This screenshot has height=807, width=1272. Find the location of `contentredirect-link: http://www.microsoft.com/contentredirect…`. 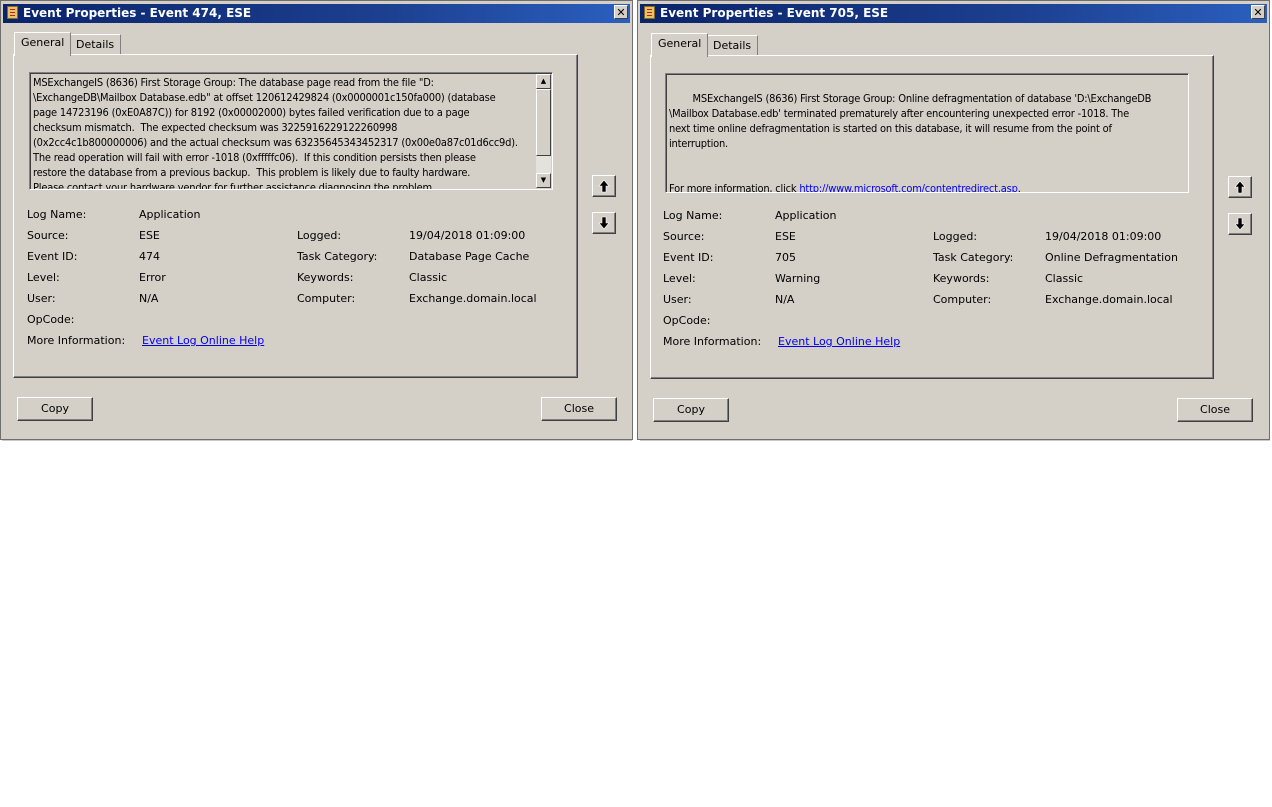

contentredirect-link: http://www.microsoft.com/contentredirect… is located at coordinates (908, 187).